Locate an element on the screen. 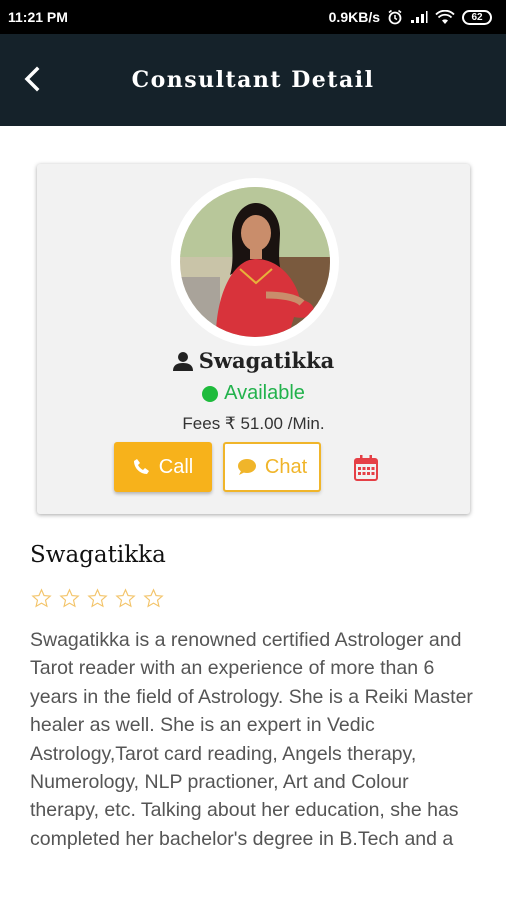 This screenshot has width=506, height=900. call-button: Call is located at coordinates (163, 467).